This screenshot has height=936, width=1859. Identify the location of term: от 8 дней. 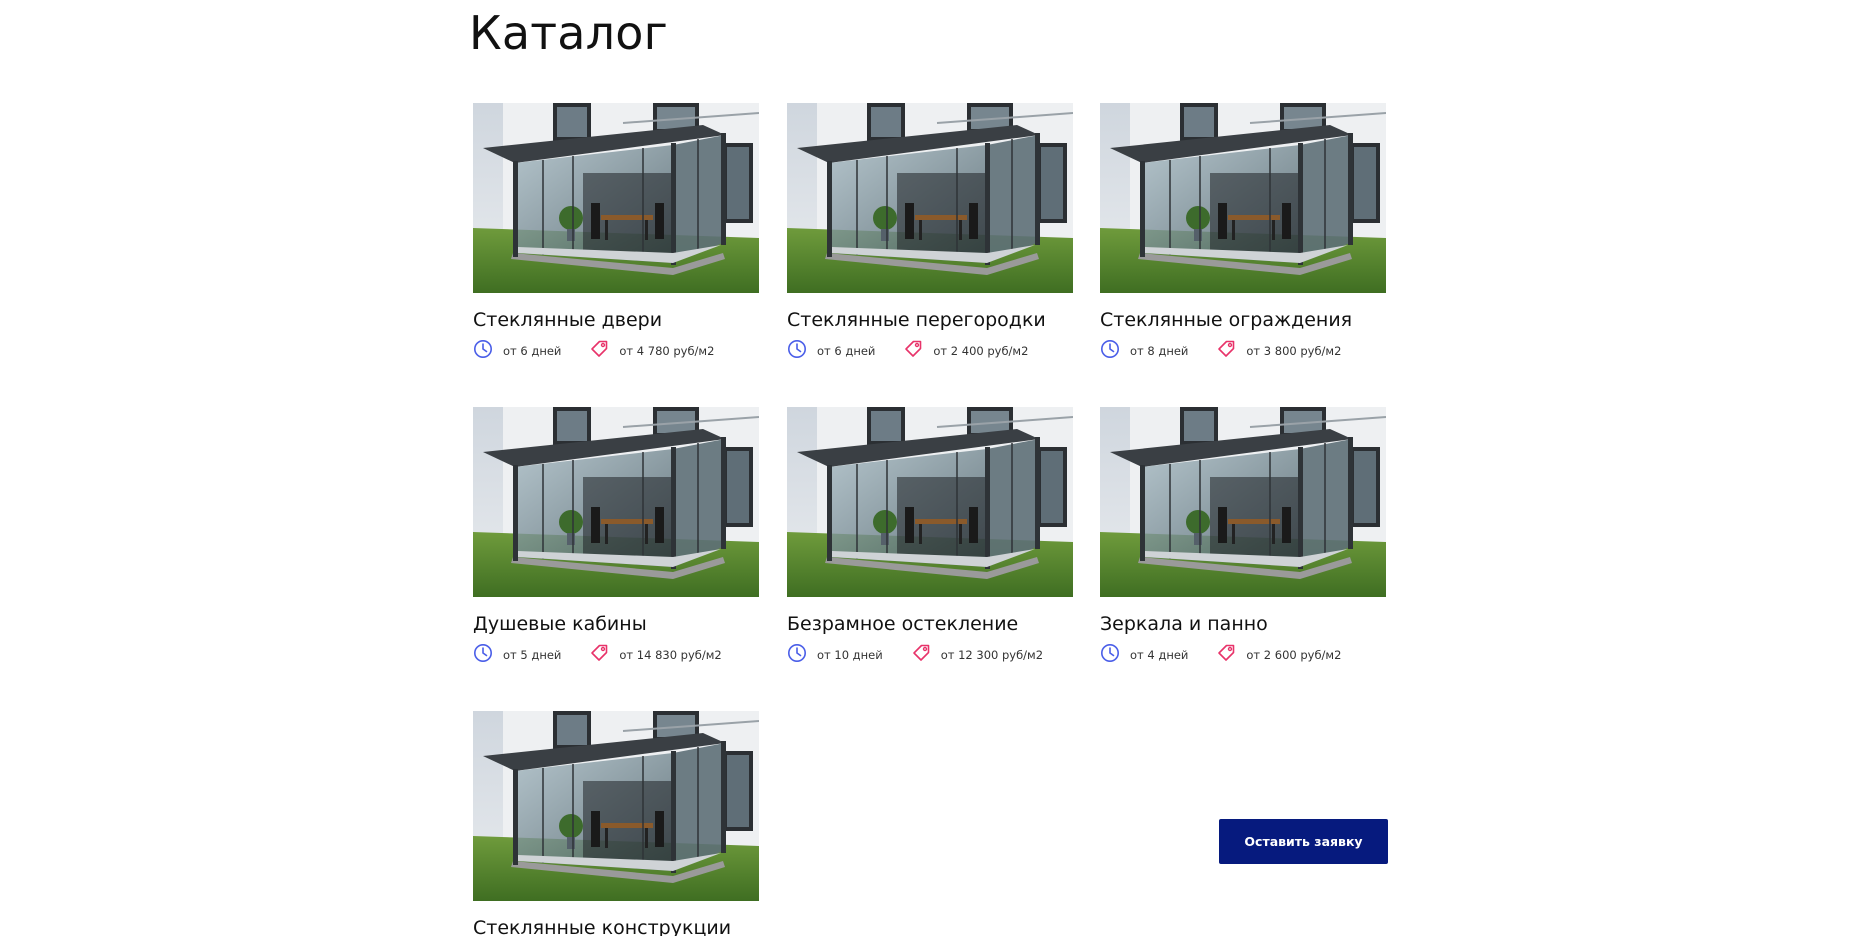
(1144, 350).